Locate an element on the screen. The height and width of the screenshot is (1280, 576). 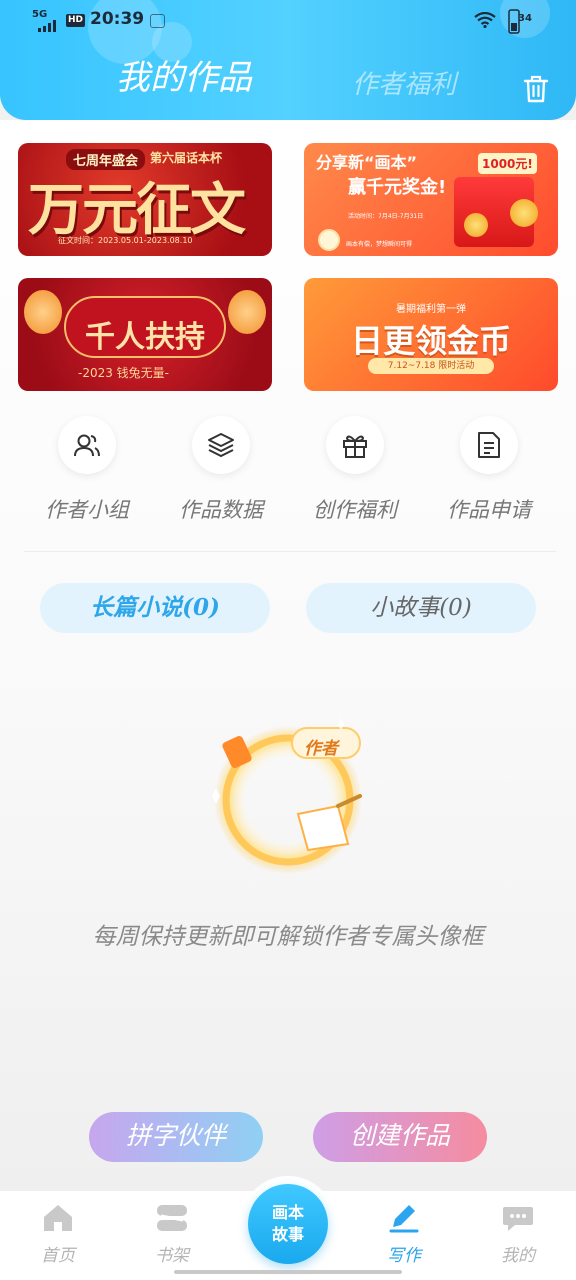
banner-title-frame: 千人扶持 is located at coordinates (145, 327).